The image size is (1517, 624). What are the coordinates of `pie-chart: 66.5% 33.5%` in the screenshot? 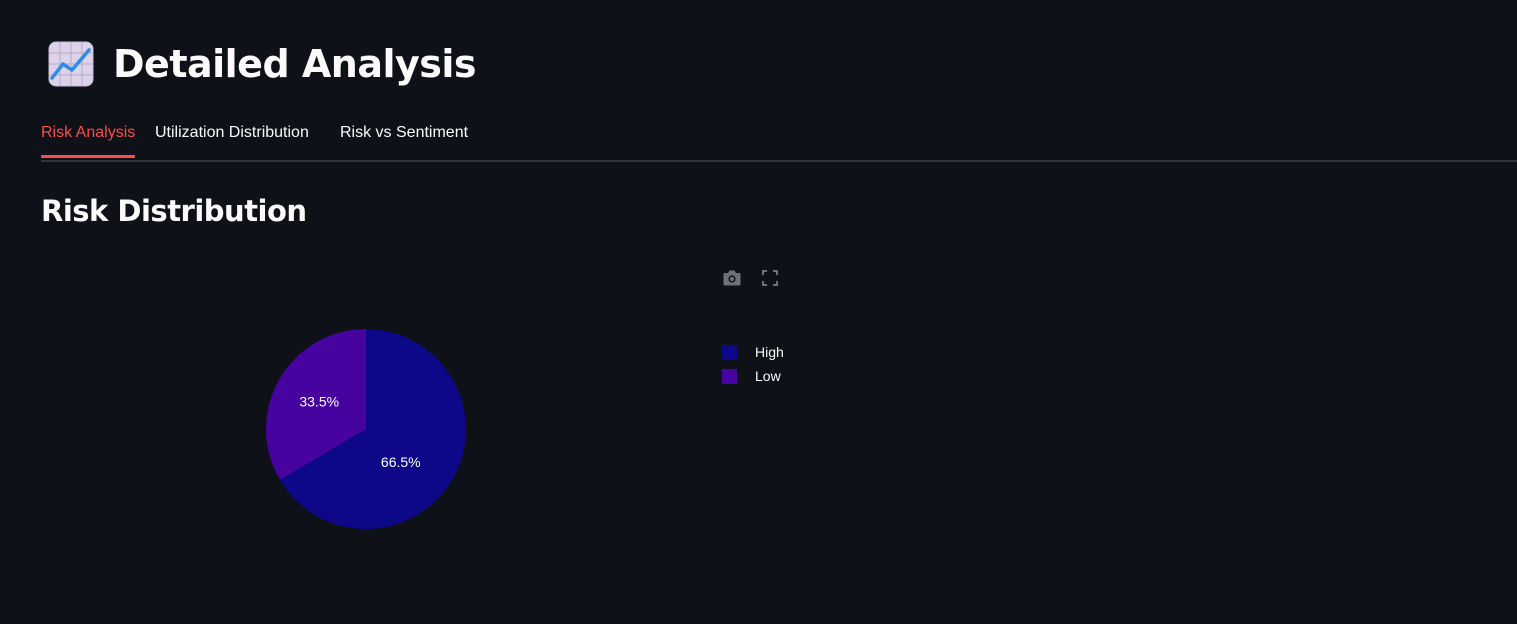 It's located at (366, 429).